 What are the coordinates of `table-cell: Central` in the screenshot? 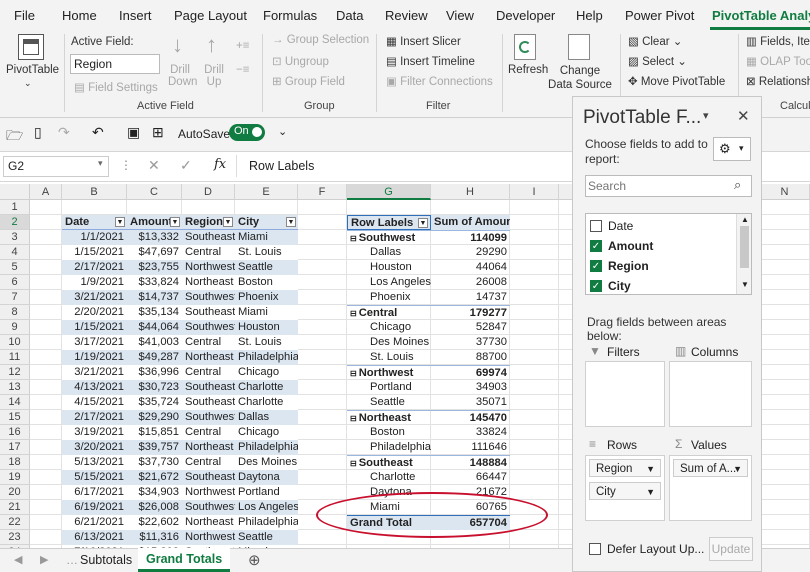 It's located at (208, 372).